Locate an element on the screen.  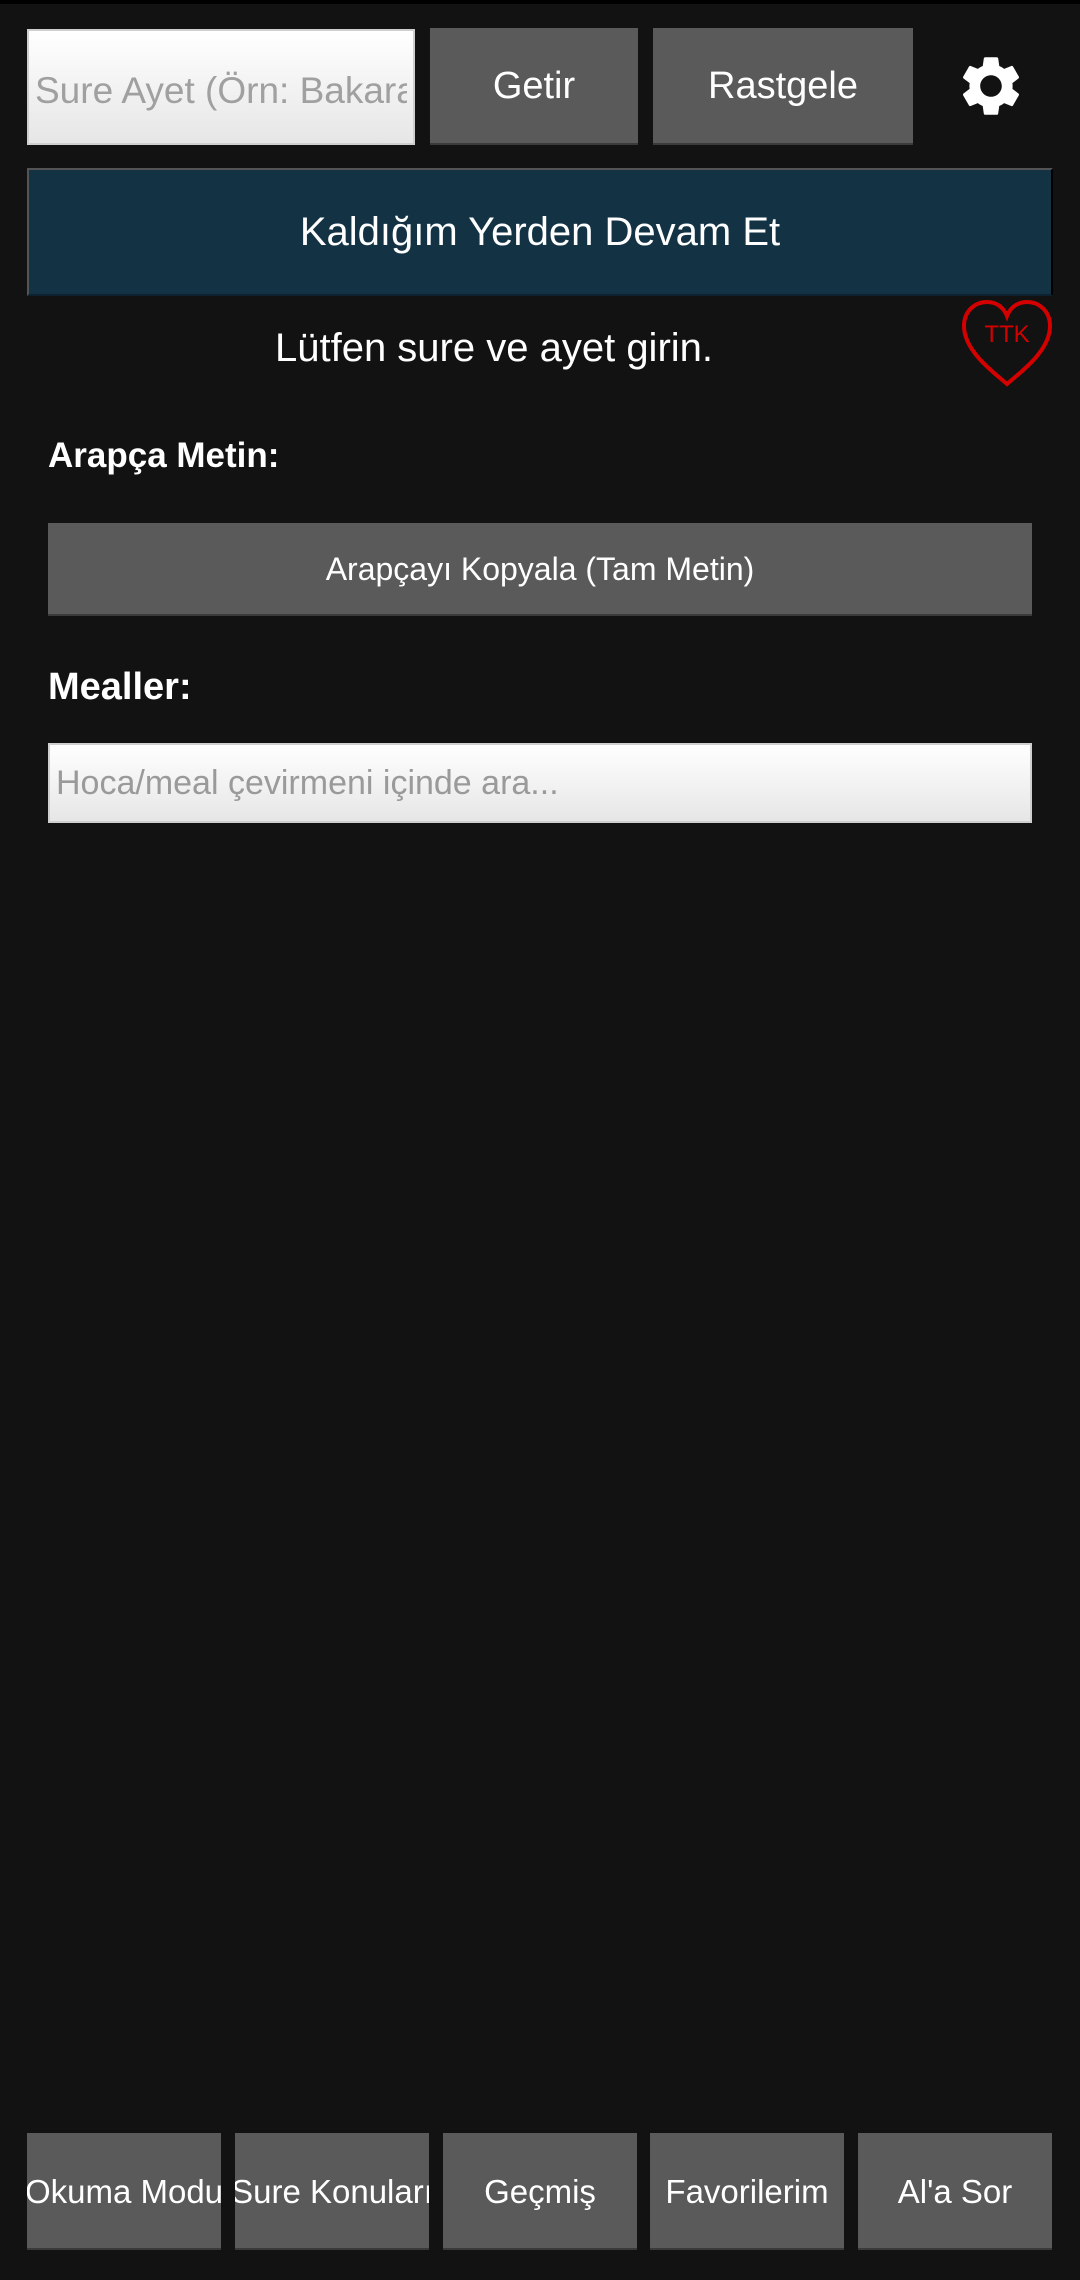
nav-gecmis-button: Geçmiş is located at coordinates (540, 2191).